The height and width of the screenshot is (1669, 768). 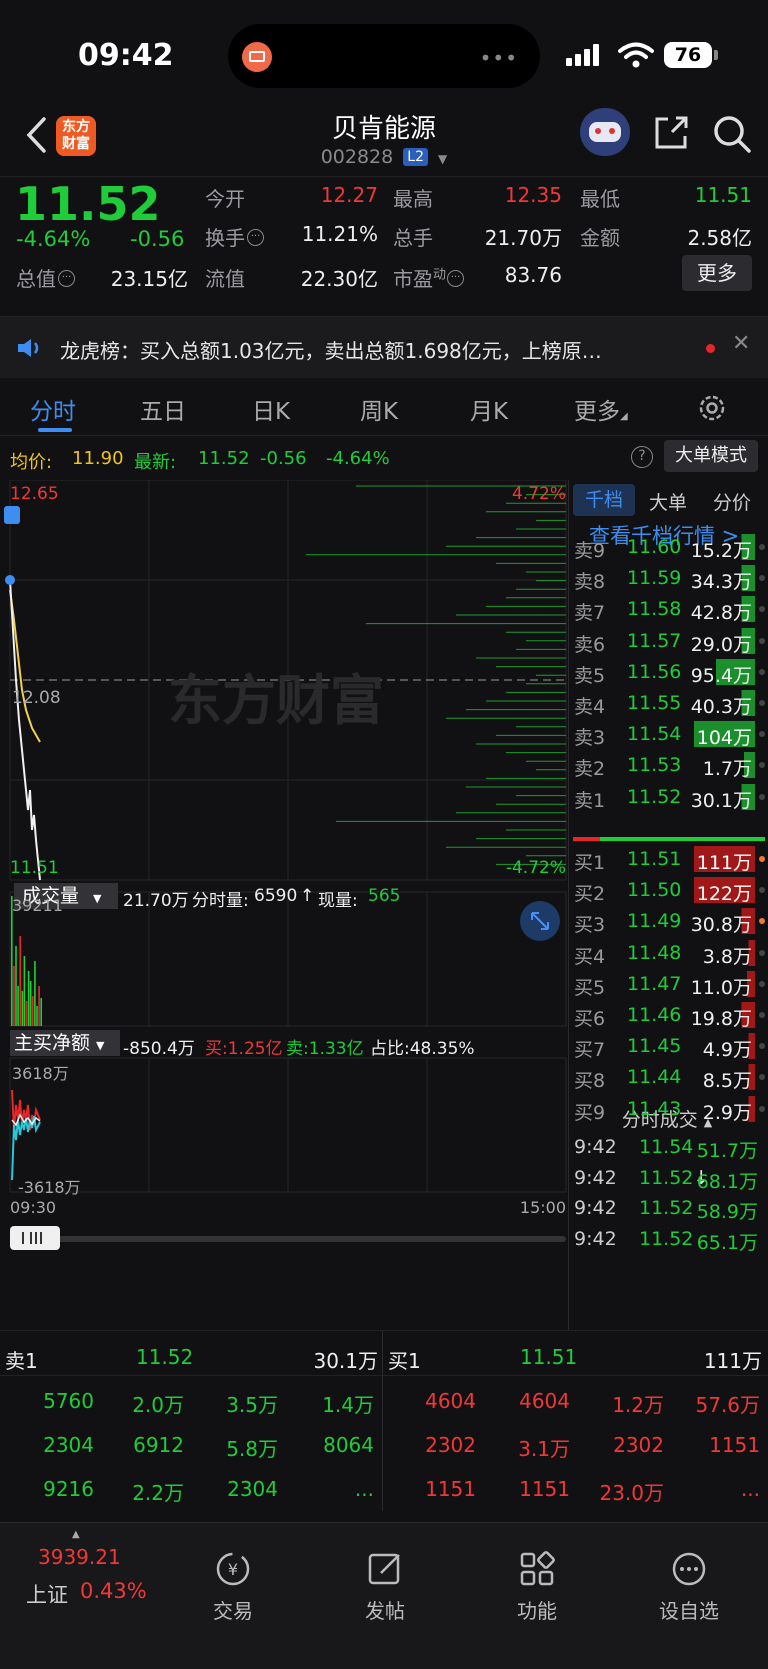 What do you see at coordinates (65, 1043) in the screenshot?
I see `flow-dropdown: 主买净额 ▼` at bounding box center [65, 1043].